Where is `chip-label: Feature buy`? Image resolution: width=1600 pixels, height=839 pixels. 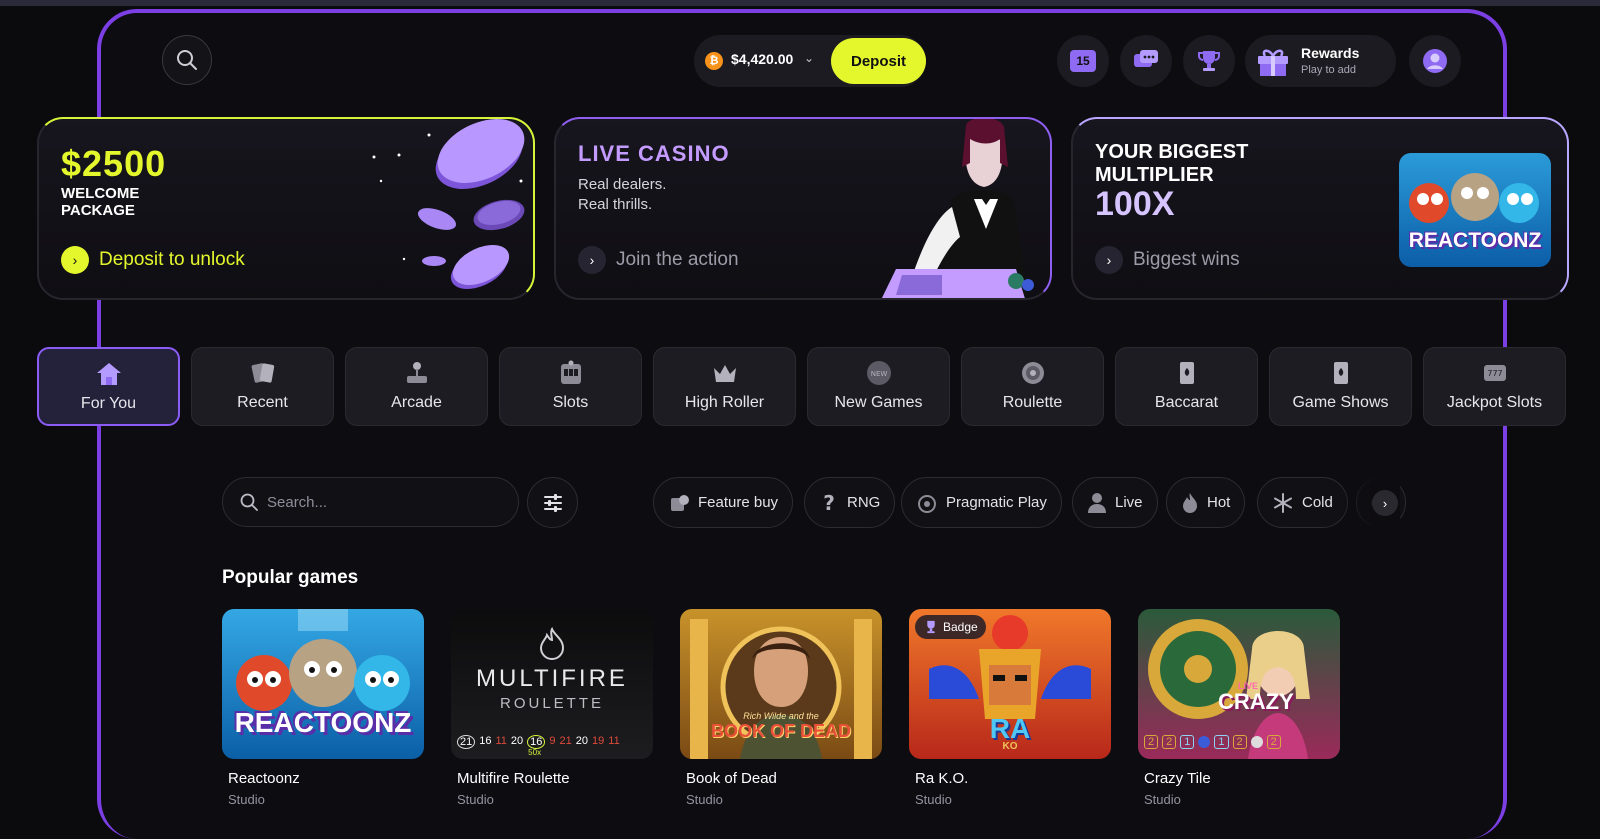
chip-label: Feature buy is located at coordinates (738, 502).